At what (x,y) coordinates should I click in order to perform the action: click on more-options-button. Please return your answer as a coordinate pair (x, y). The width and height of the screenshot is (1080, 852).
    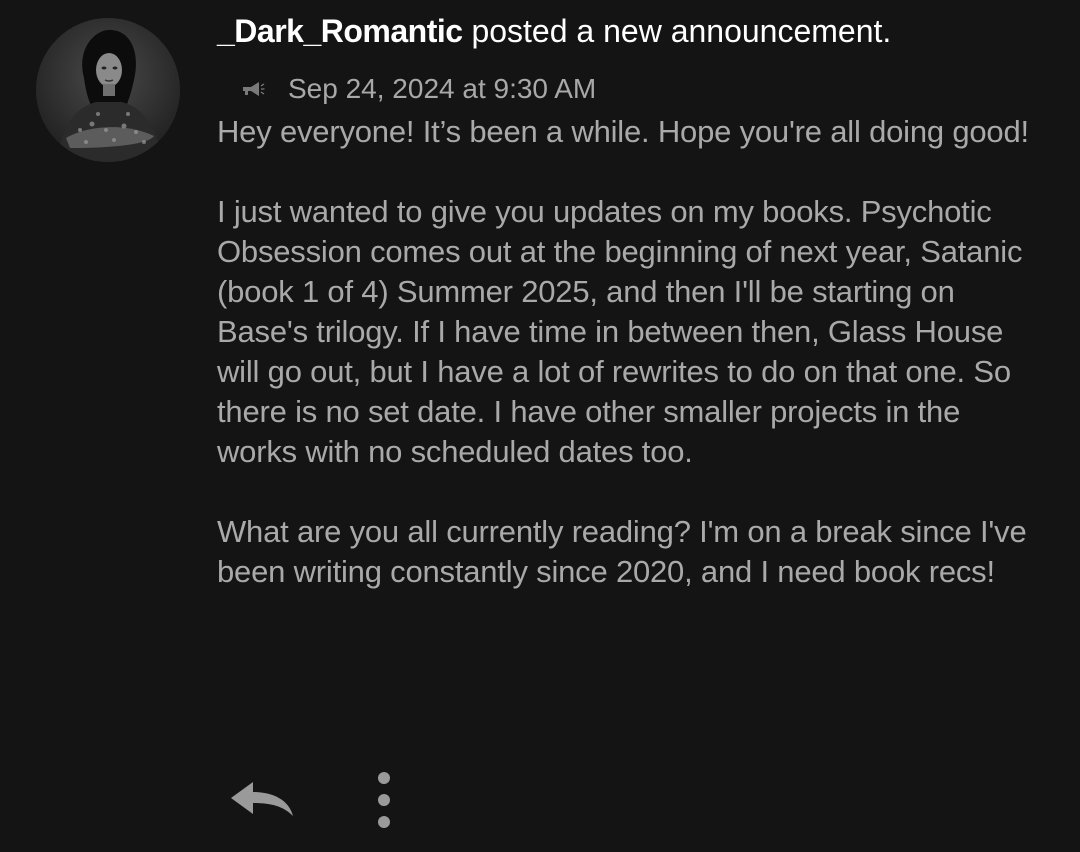
    Looking at the image, I should click on (384, 800).